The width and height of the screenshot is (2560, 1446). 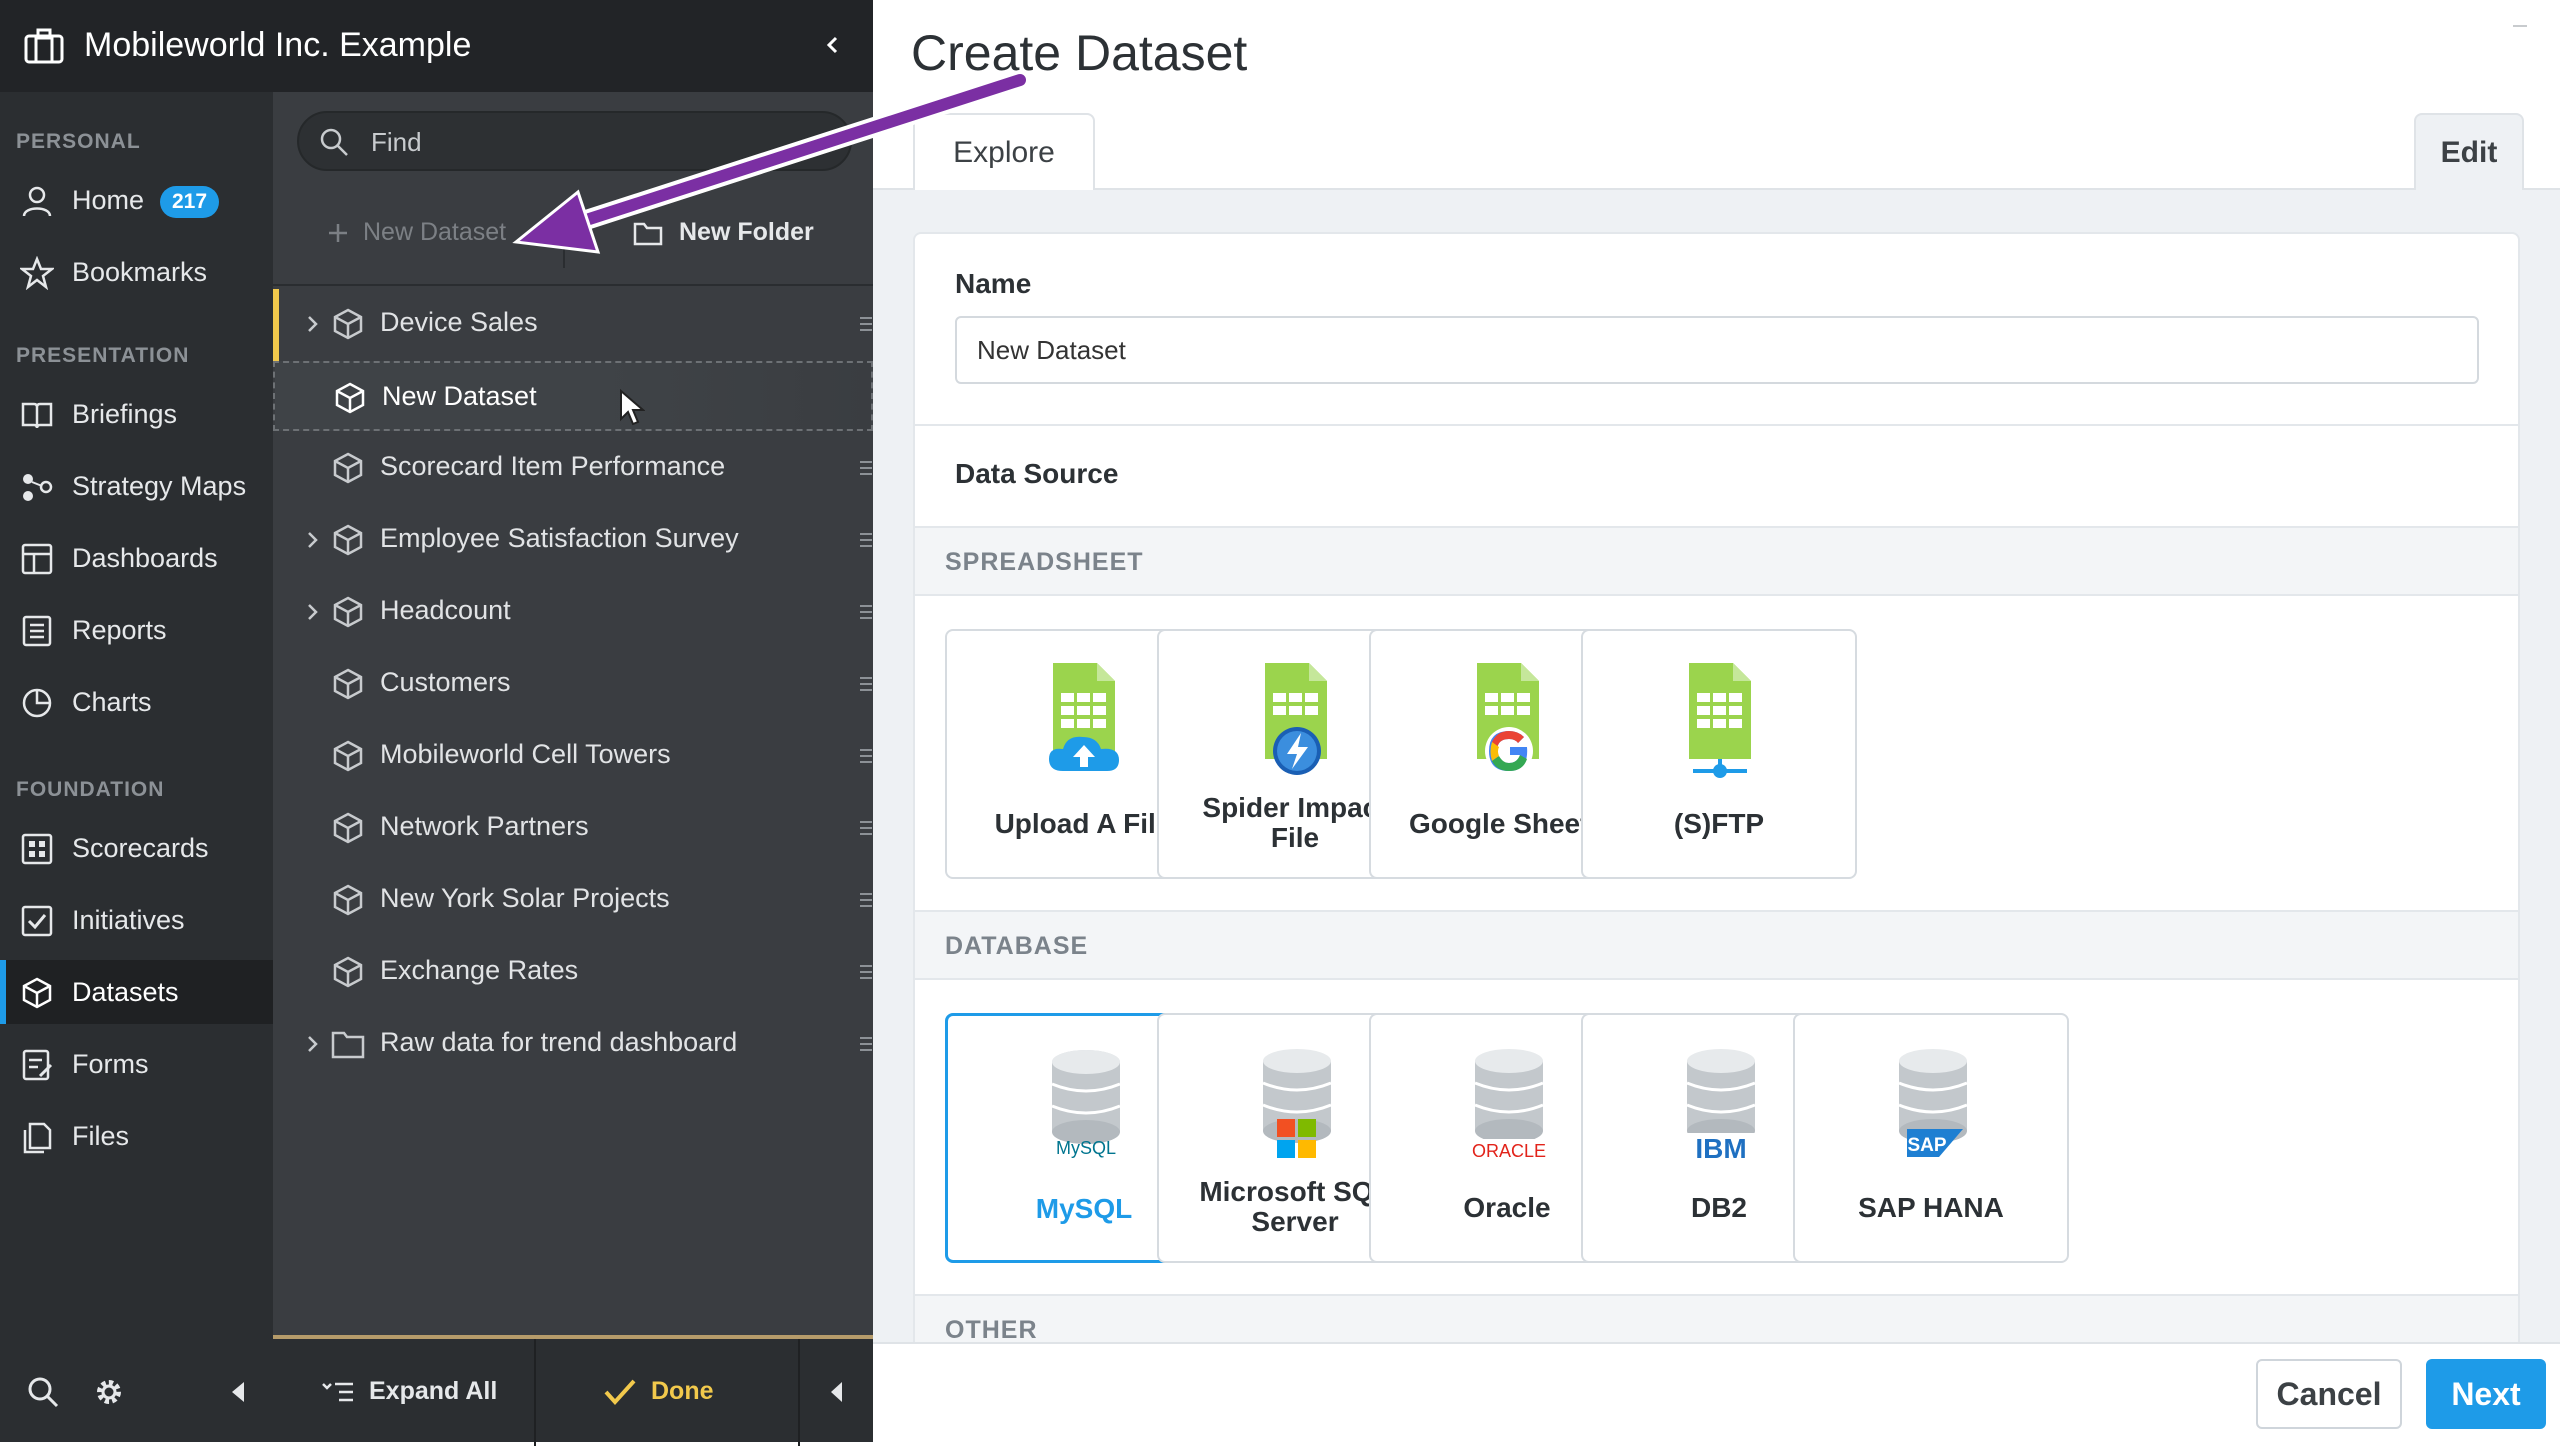 I want to click on spreadsheet-spider-icon, so click(x=1296, y=719).